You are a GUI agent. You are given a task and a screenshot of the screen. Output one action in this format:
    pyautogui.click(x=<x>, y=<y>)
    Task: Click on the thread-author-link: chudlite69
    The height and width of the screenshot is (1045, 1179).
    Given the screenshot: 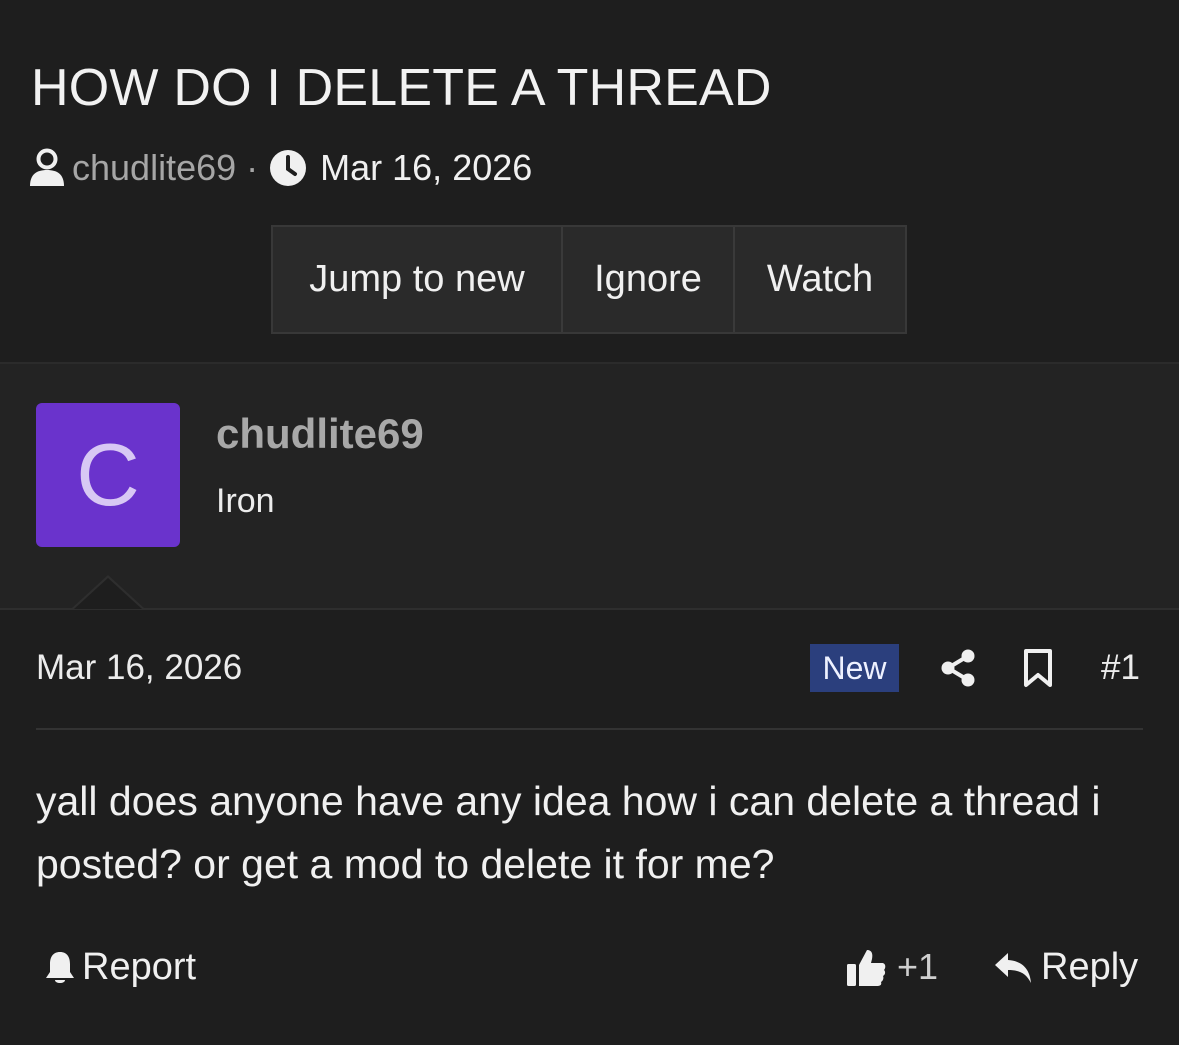 What is the action you would take?
    pyautogui.click(x=154, y=168)
    